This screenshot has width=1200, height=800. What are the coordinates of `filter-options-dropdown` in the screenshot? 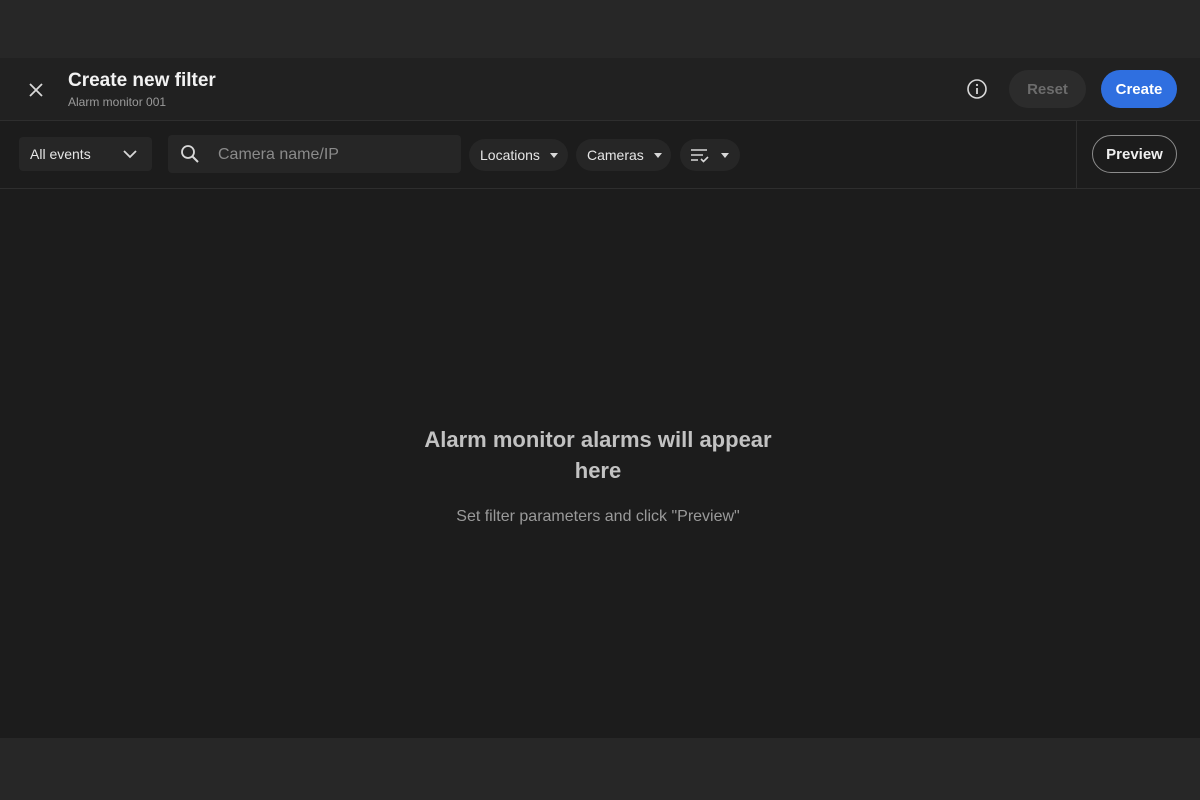 It's located at (710, 155).